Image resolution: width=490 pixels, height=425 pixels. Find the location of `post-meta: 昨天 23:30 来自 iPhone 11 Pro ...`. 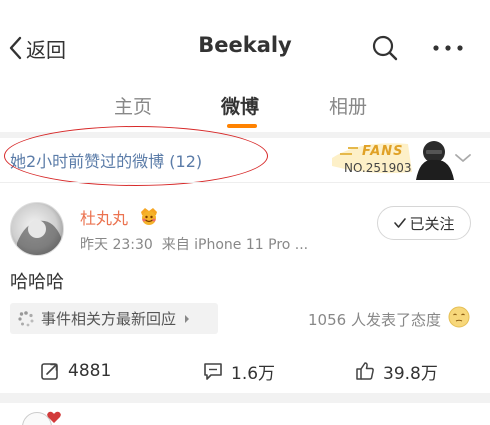

post-meta: 昨天 23:30 来自 iPhone 11 Pro ... is located at coordinates (194, 244).